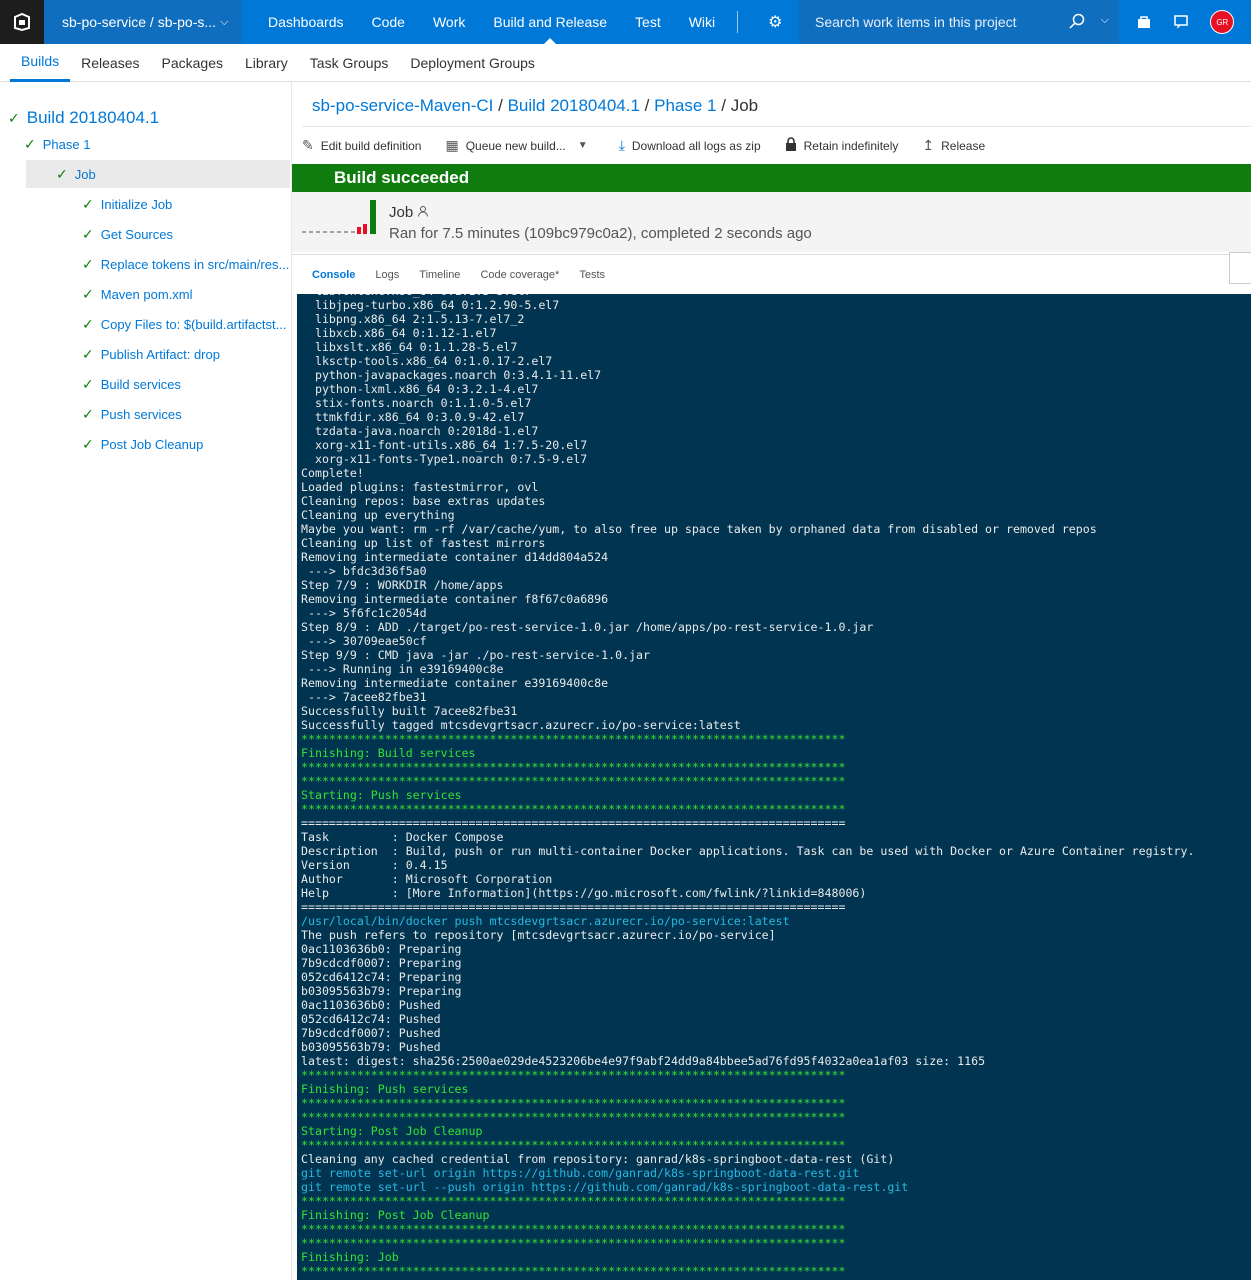 The height and width of the screenshot is (1280, 1251). I want to click on search-input: Search work items in this project, so click(916, 22).